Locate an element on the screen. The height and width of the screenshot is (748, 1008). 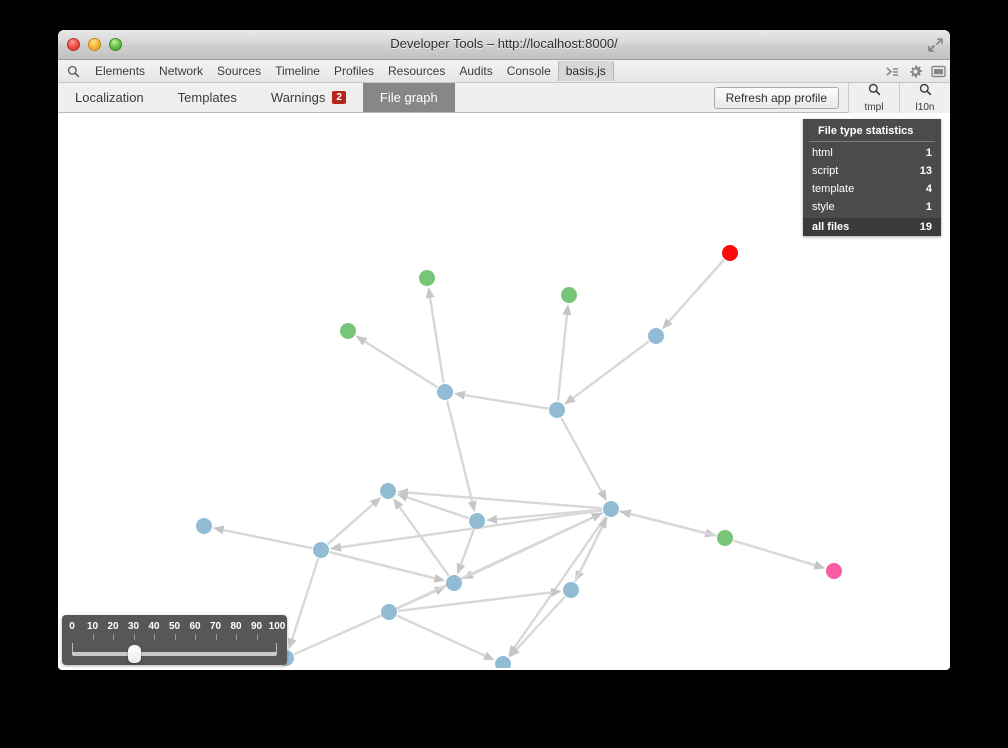
devtools-panel-profiles: Profiles is located at coordinates (354, 71).